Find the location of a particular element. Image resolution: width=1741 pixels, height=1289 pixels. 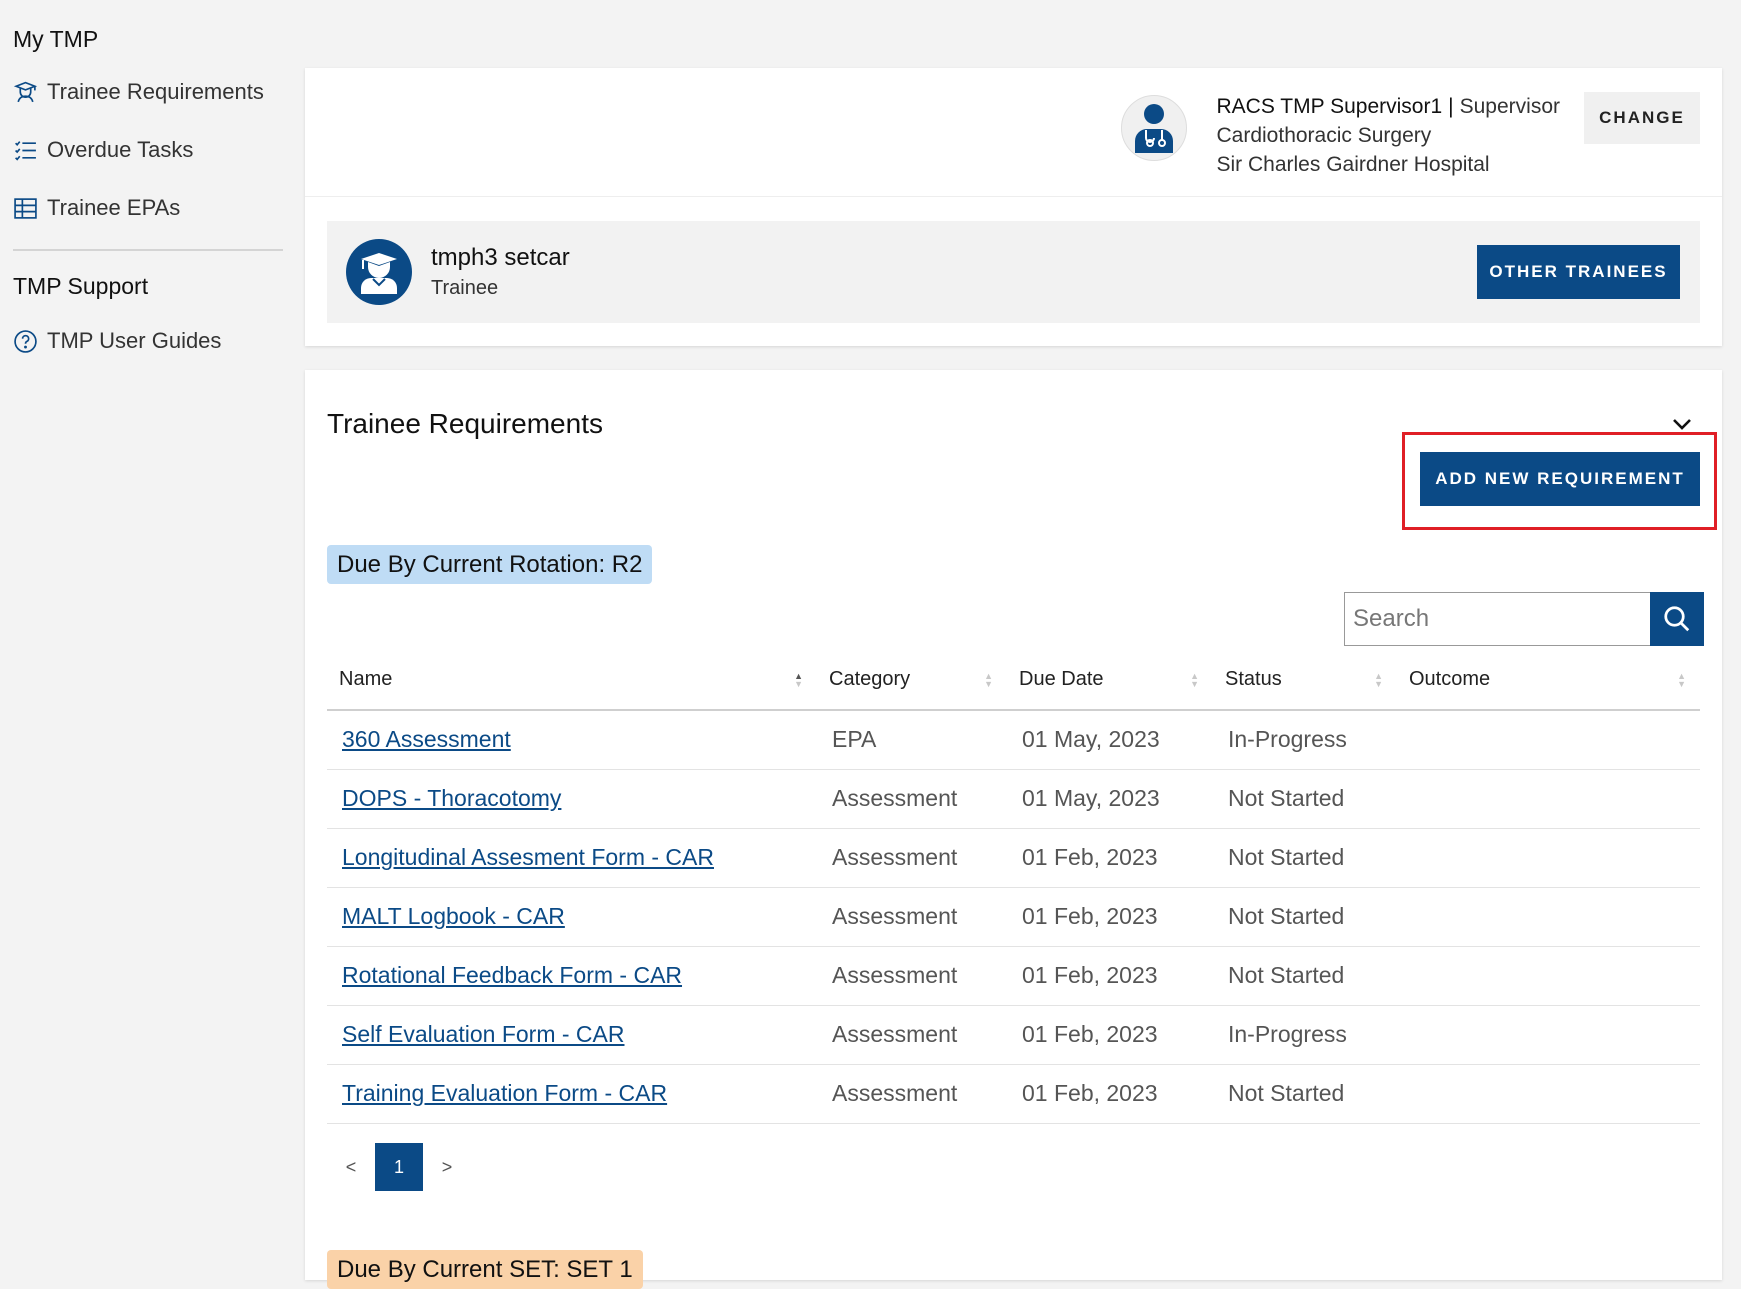

cell-name: Training Evaluation Form - CAR is located at coordinates (572, 1094).